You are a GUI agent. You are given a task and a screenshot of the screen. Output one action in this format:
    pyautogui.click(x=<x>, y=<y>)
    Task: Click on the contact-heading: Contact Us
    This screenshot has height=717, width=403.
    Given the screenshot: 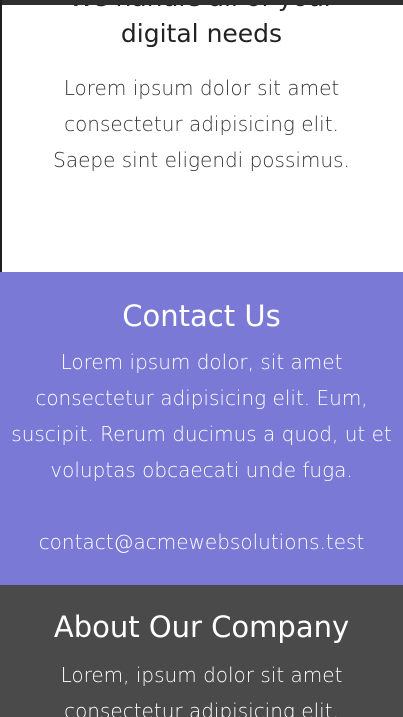 What is the action you would take?
    pyautogui.click(x=201, y=316)
    